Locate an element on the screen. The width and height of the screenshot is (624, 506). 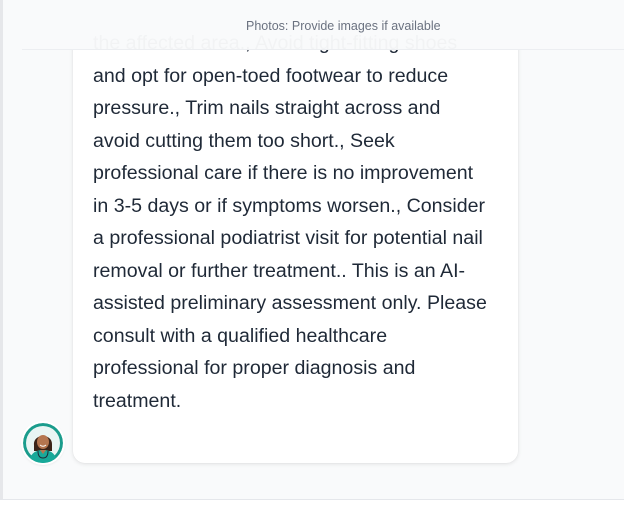
assistant-avatar is located at coordinates (43, 443).